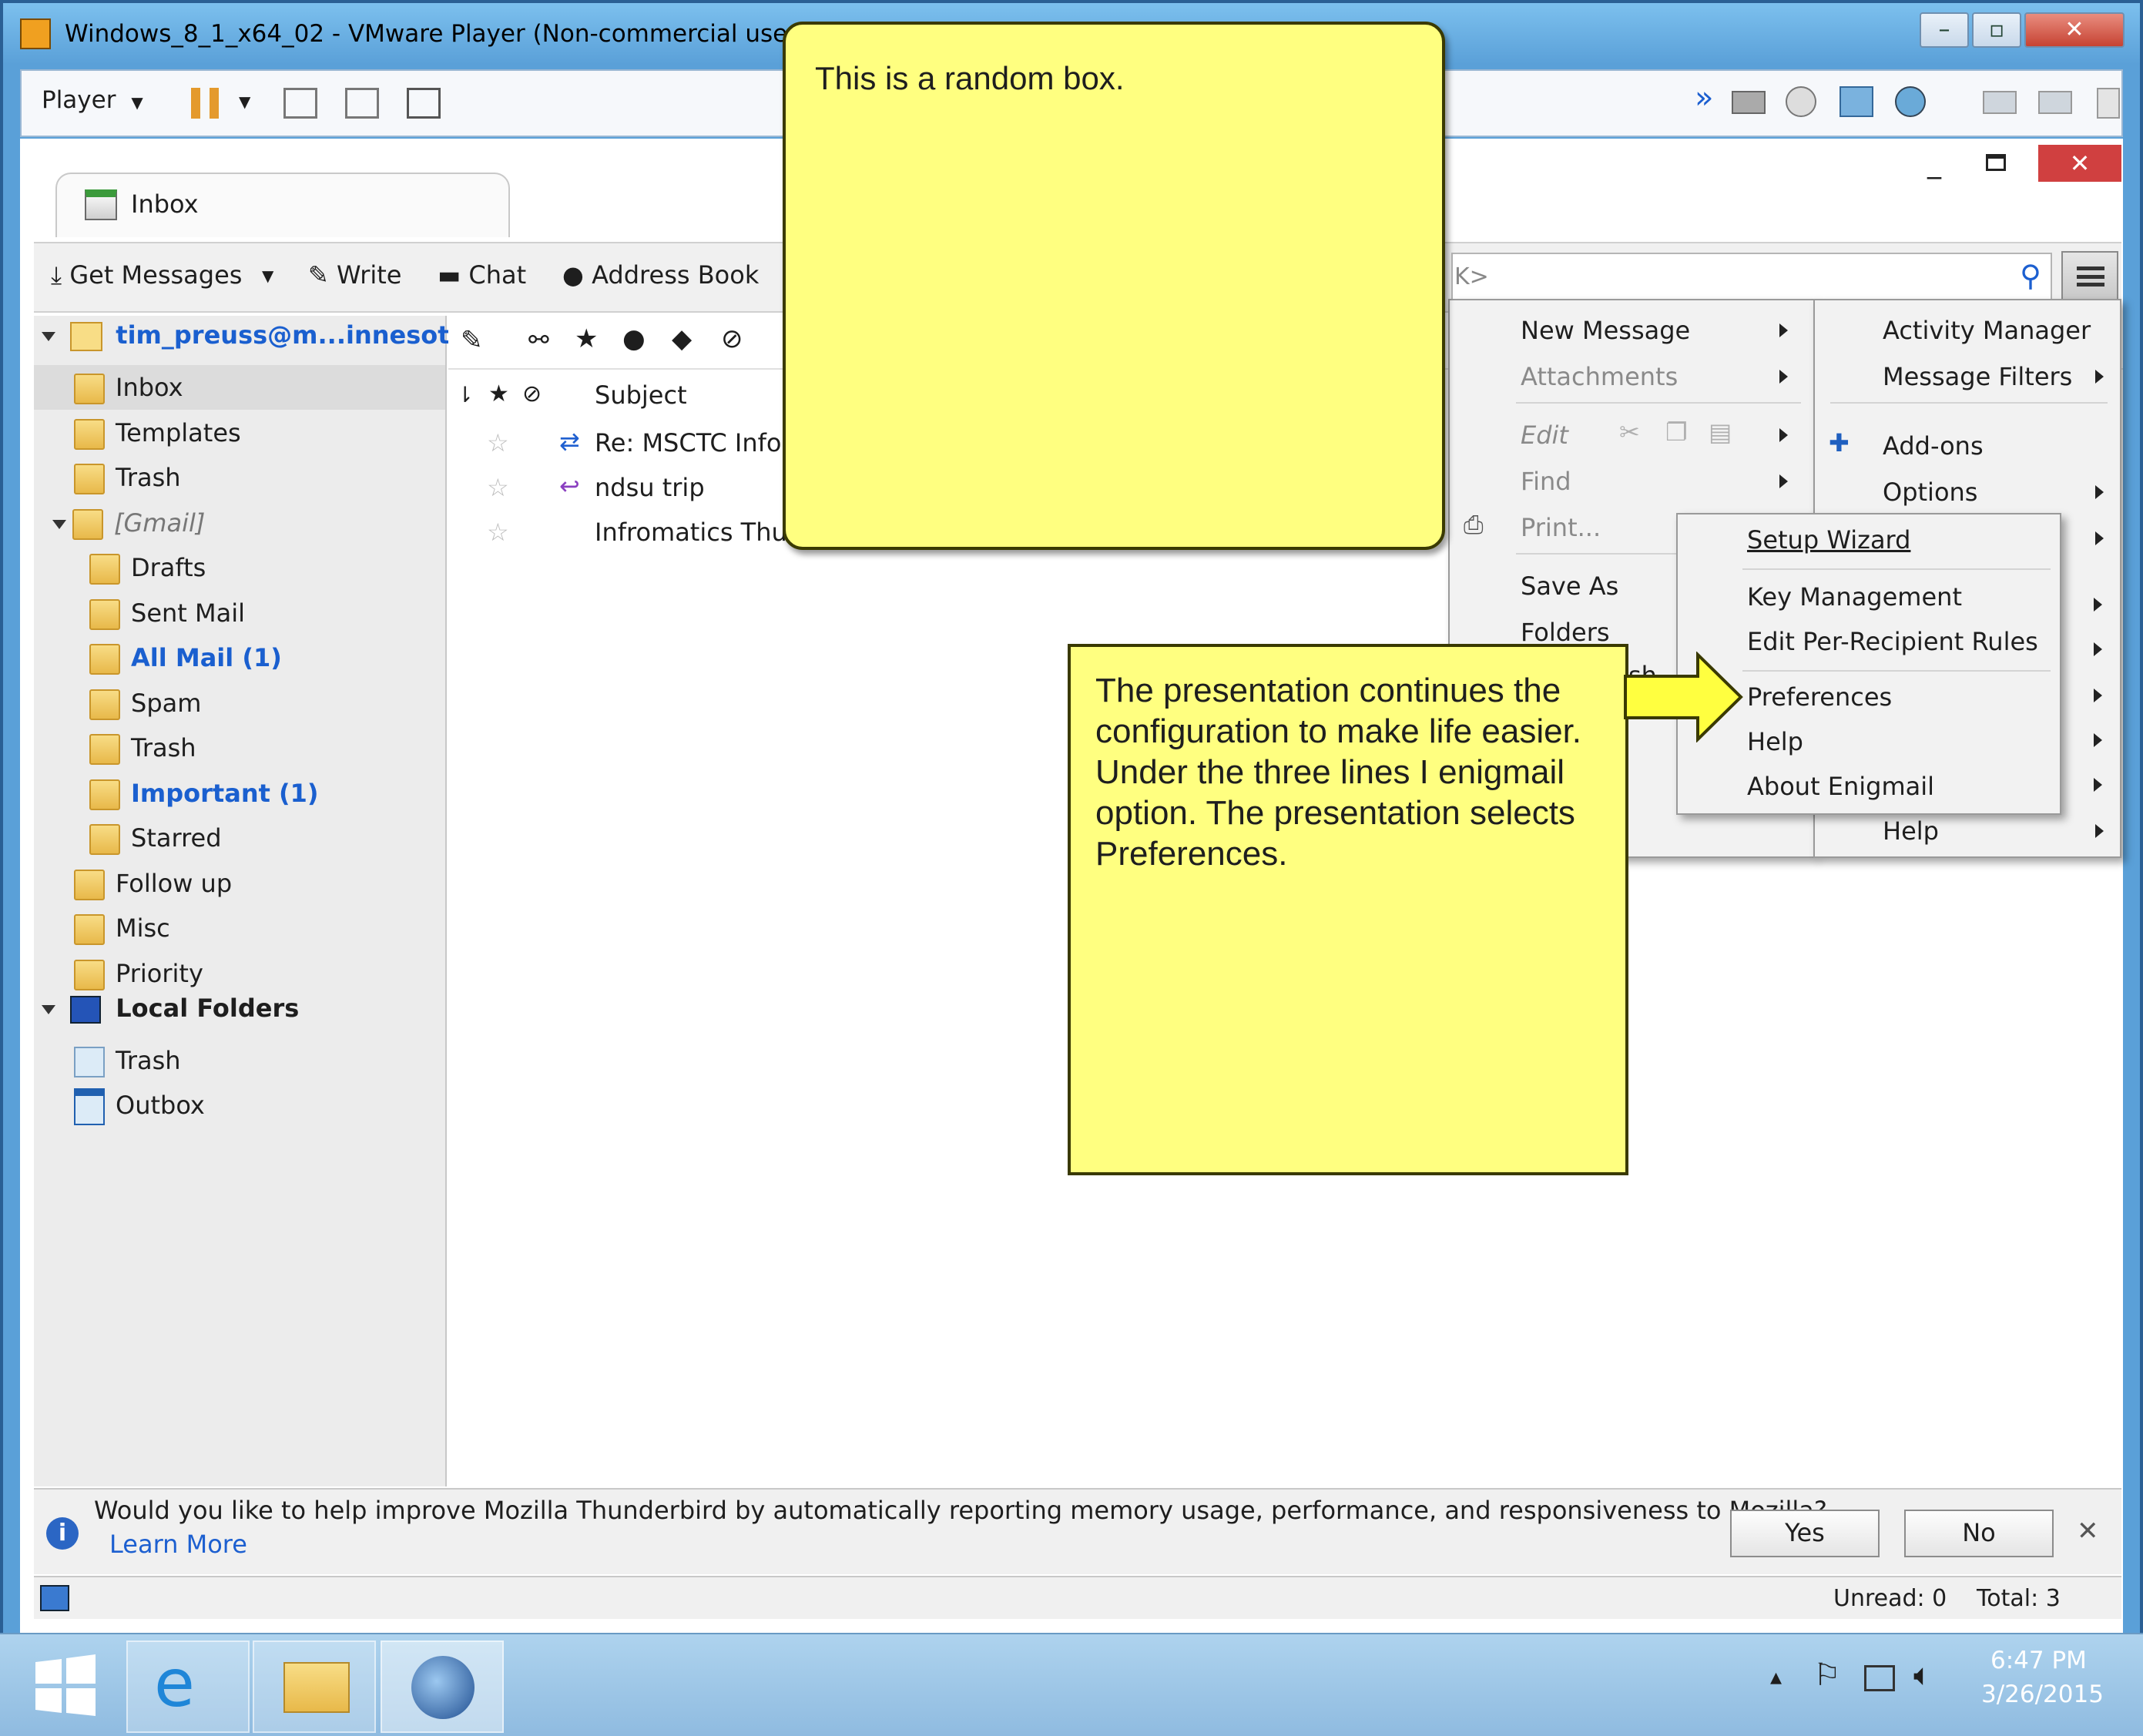  I want to click on display-icon, so click(2055, 103).